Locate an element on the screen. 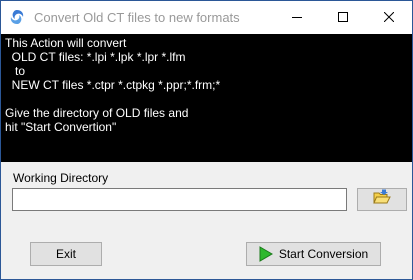 The image size is (413, 280). minimize-button is located at coordinates (297, 17).